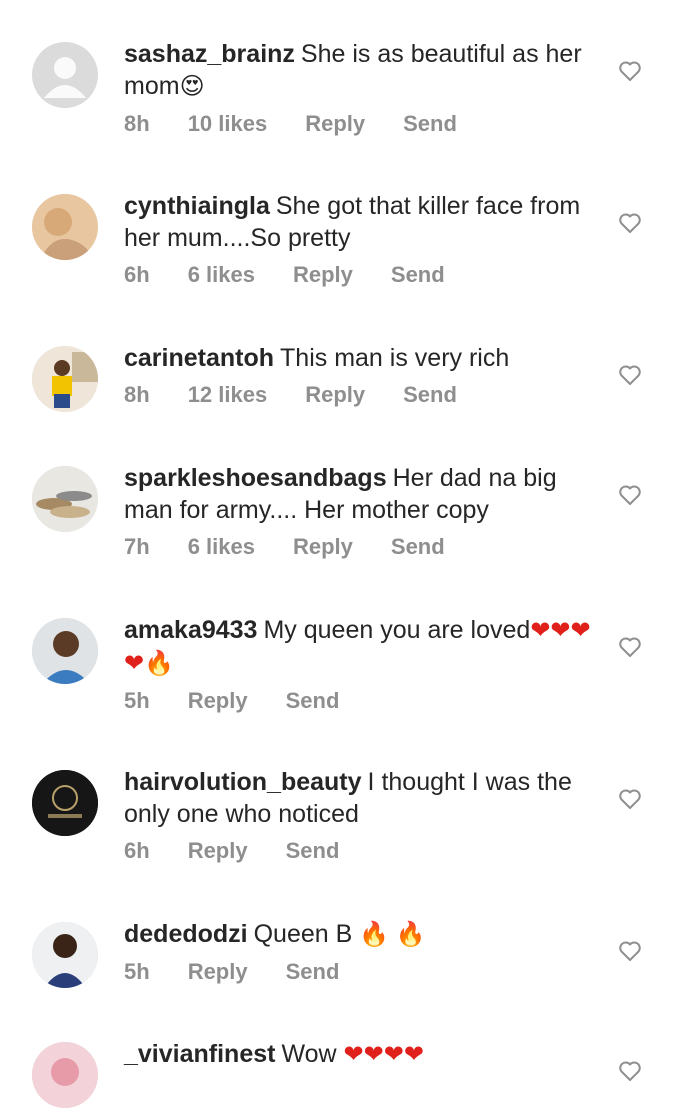 This screenshot has width=683, height=1108. What do you see at coordinates (186, 934) in the screenshot?
I see `comment-username: dededodzi` at bounding box center [186, 934].